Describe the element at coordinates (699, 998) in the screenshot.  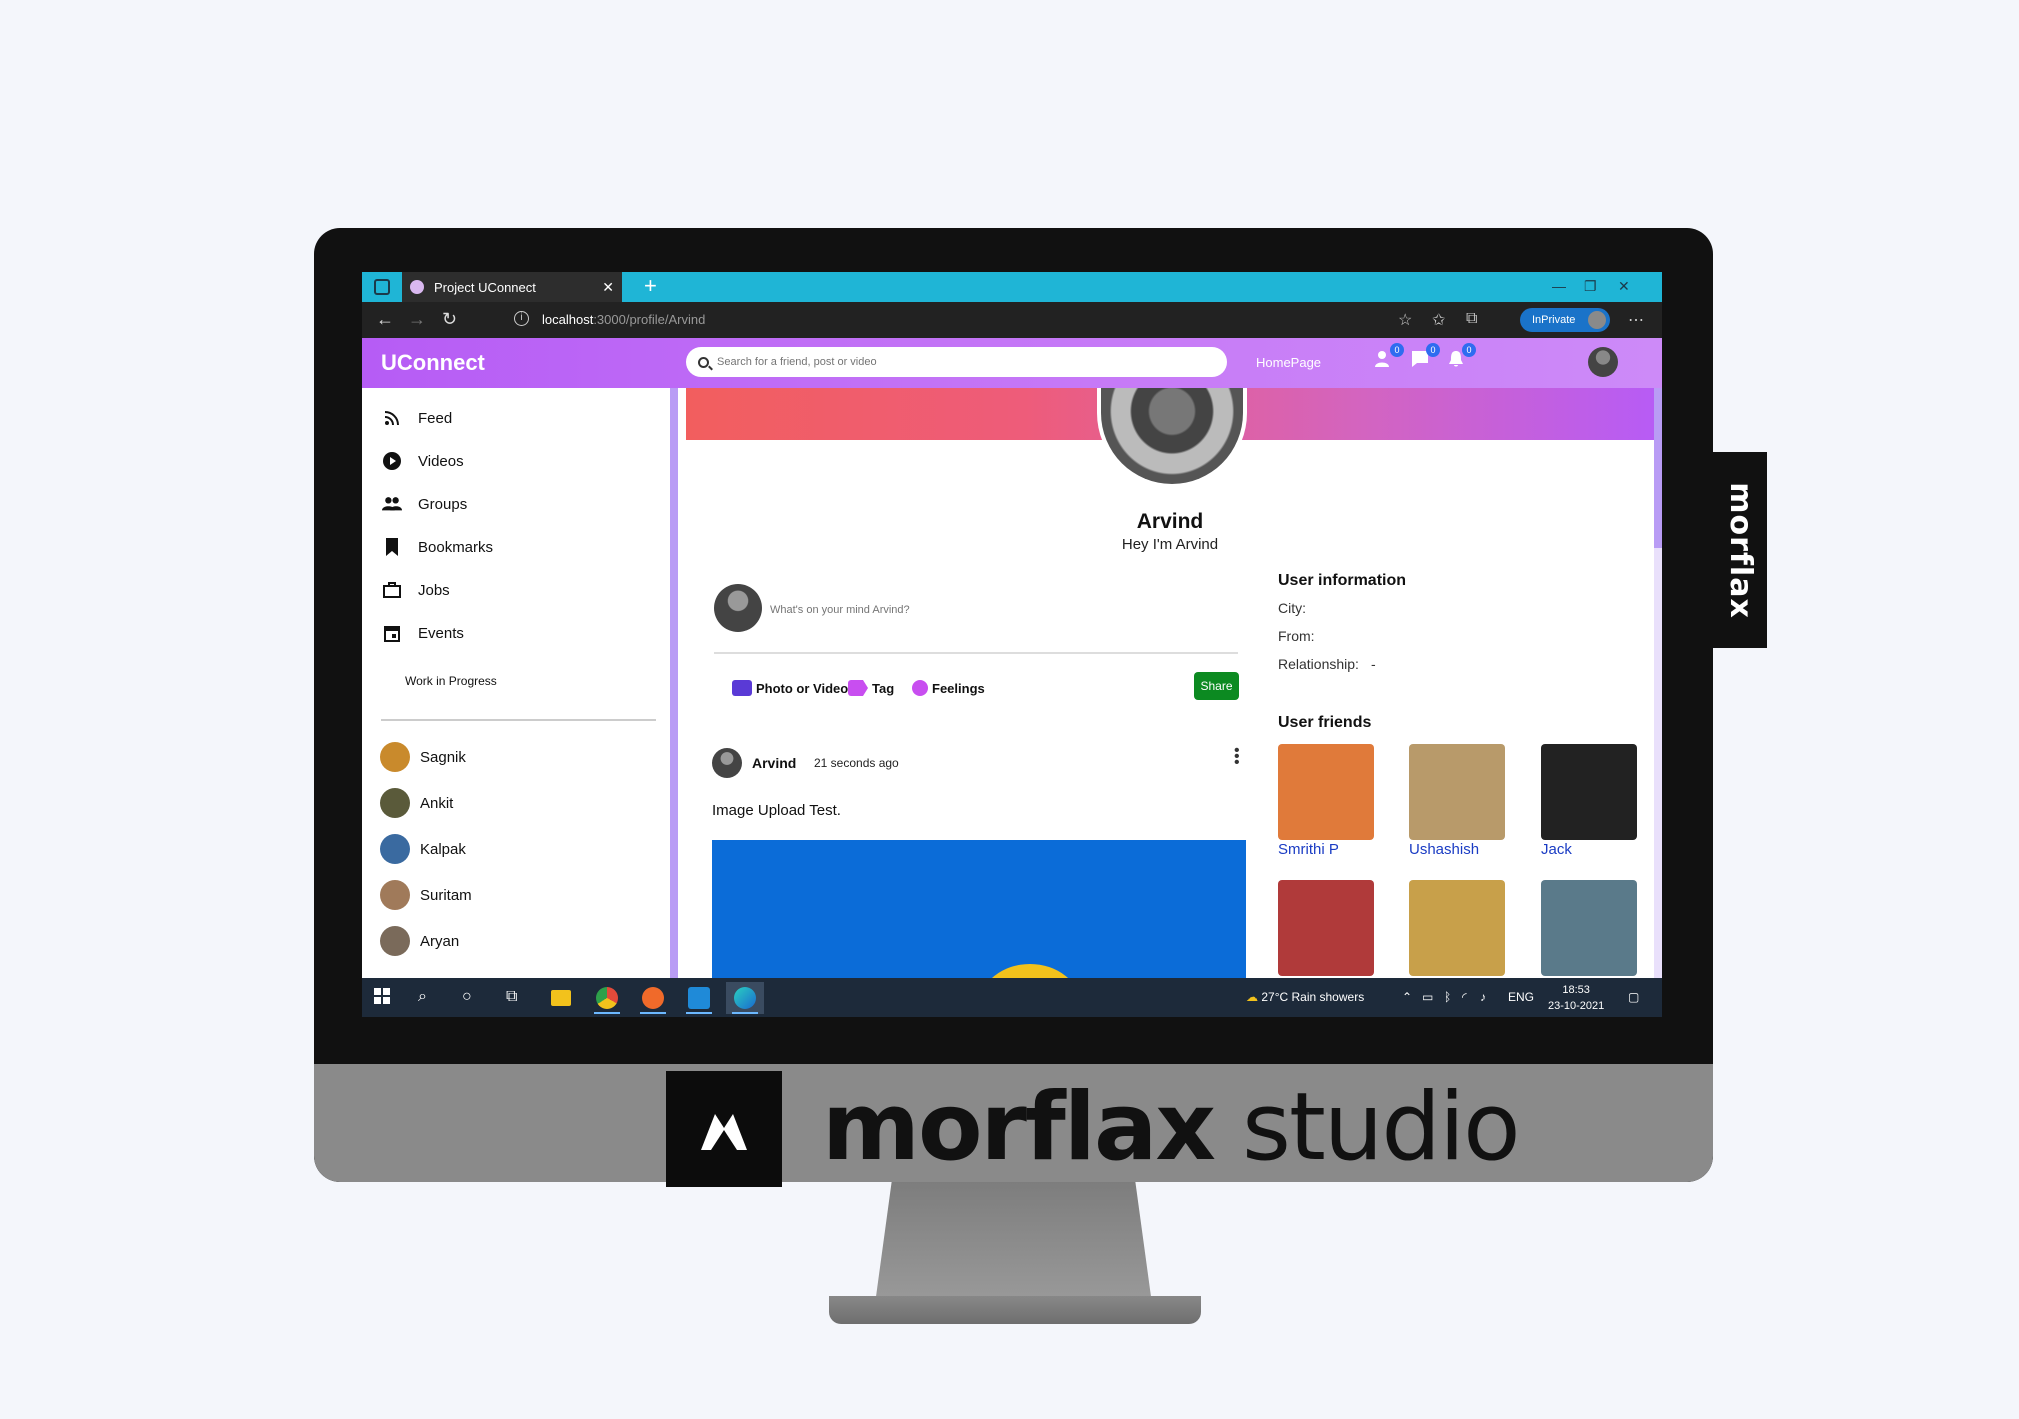
I see `vscode-icon` at that location.